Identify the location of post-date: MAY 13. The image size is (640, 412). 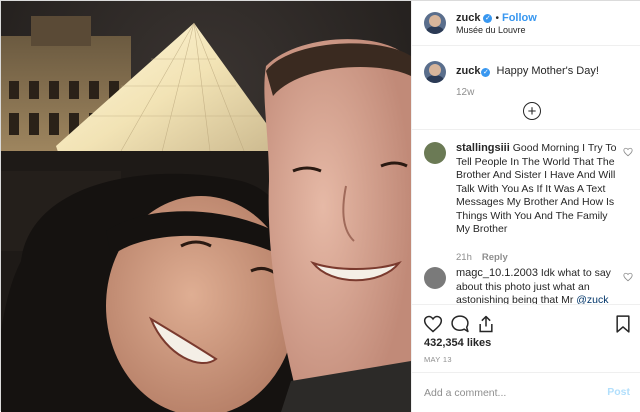
(438, 359).